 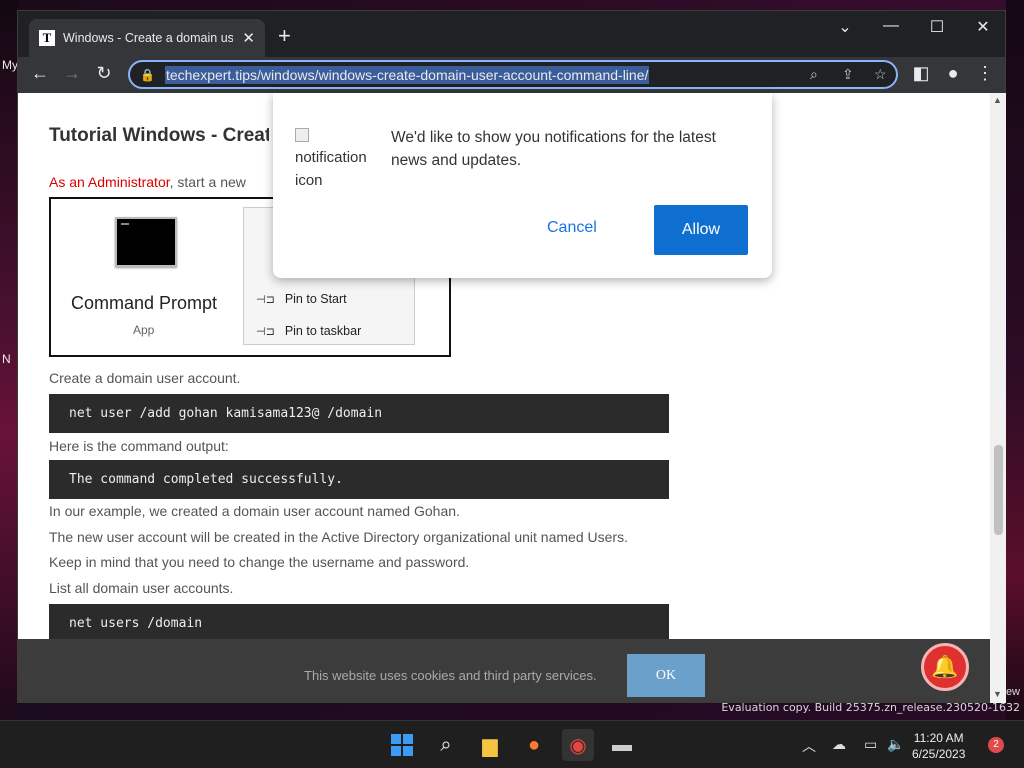 What do you see at coordinates (945, 667) in the screenshot?
I see `notification-bell-icon: 🔔` at bounding box center [945, 667].